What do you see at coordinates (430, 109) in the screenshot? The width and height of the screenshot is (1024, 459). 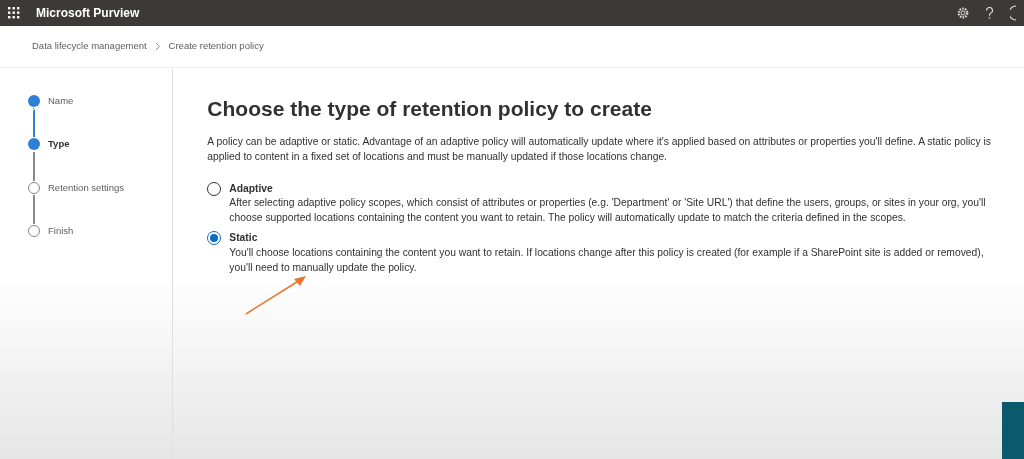 I see `page-heading: Choose the type of retention policy to create` at bounding box center [430, 109].